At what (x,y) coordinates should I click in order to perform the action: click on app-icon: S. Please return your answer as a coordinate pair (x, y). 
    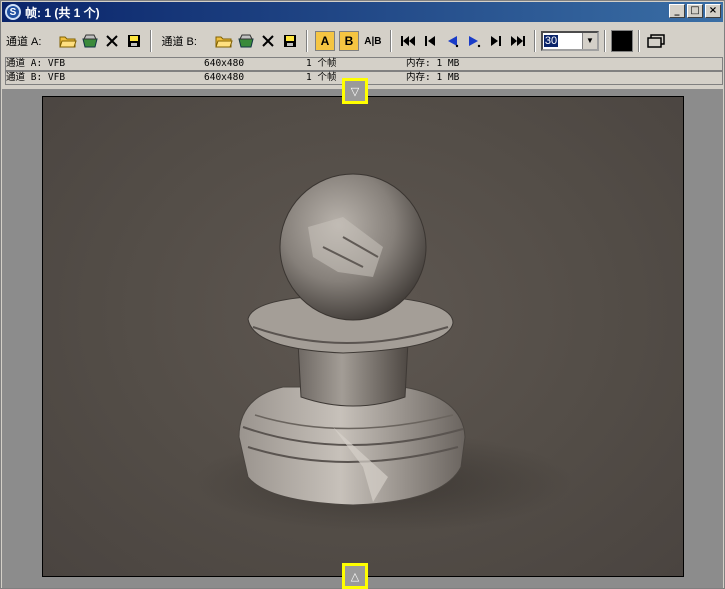
    Looking at the image, I should click on (13, 12).